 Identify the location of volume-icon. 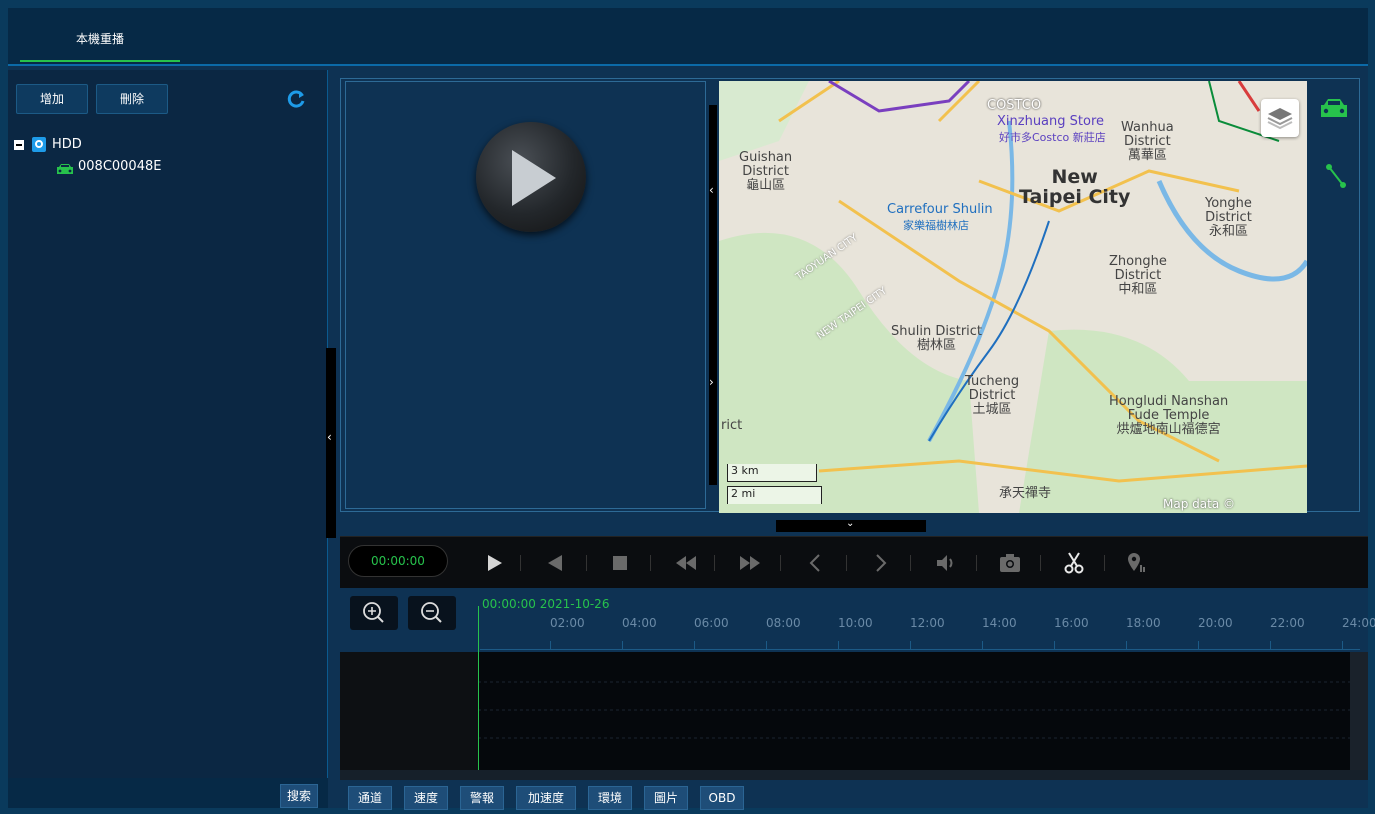
(946, 563).